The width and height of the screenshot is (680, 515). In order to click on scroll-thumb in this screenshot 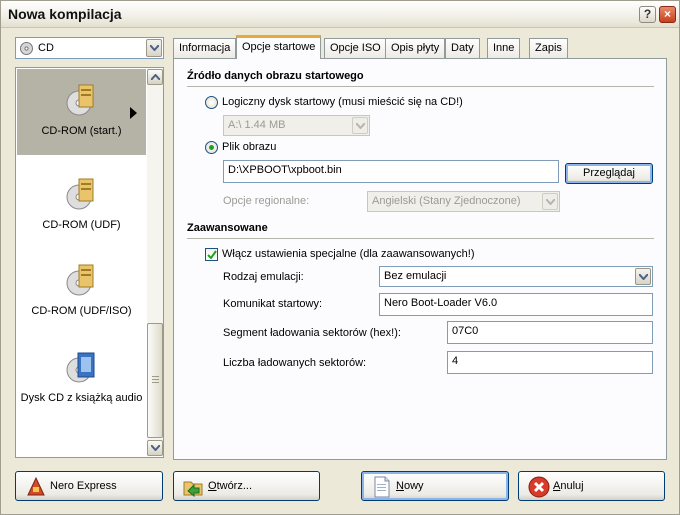, I will do `click(155, 380)`.